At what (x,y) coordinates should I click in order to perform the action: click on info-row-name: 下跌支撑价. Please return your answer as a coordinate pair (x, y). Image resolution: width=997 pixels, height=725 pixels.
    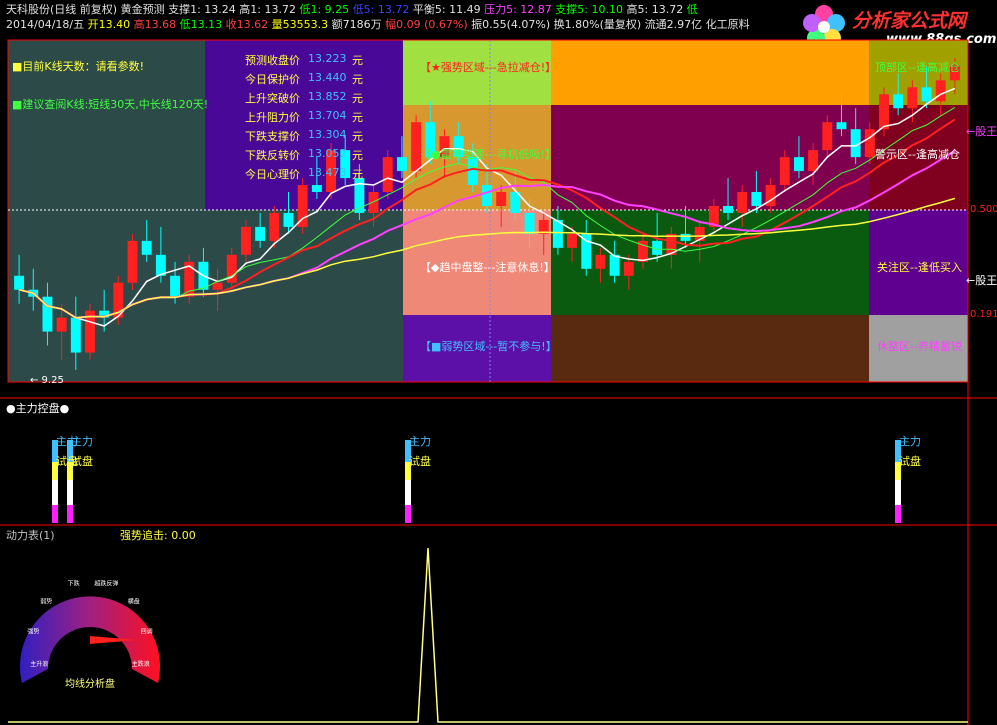
    Looking at the image, I should click on (272, 136).